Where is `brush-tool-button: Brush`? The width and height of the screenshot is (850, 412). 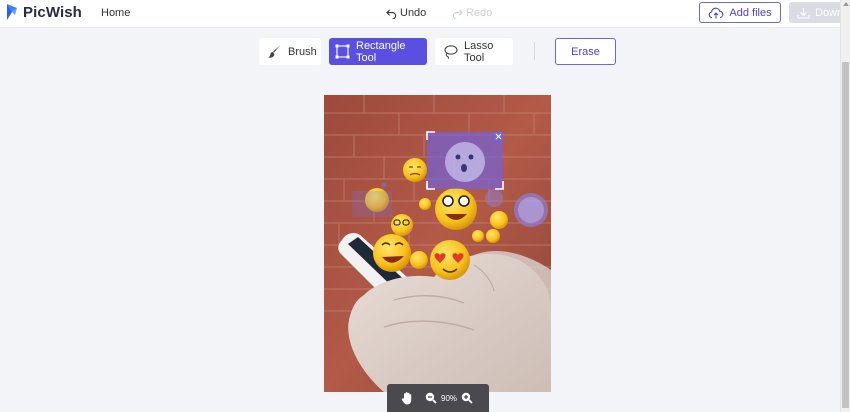
brush-tool-button: Brush is located at coordinates (290, 51).